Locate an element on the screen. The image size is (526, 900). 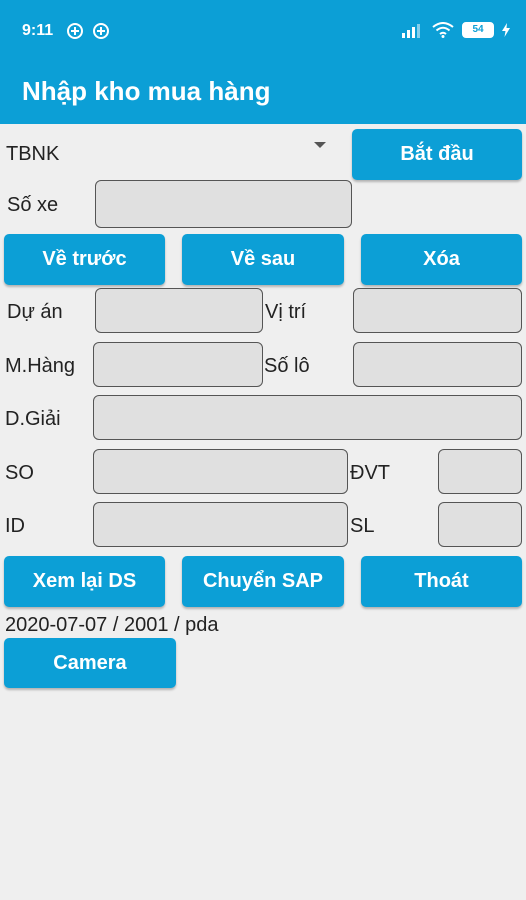
session-info: 2020-07-07 / 2001 / pda is located at coordinates (112, 625).